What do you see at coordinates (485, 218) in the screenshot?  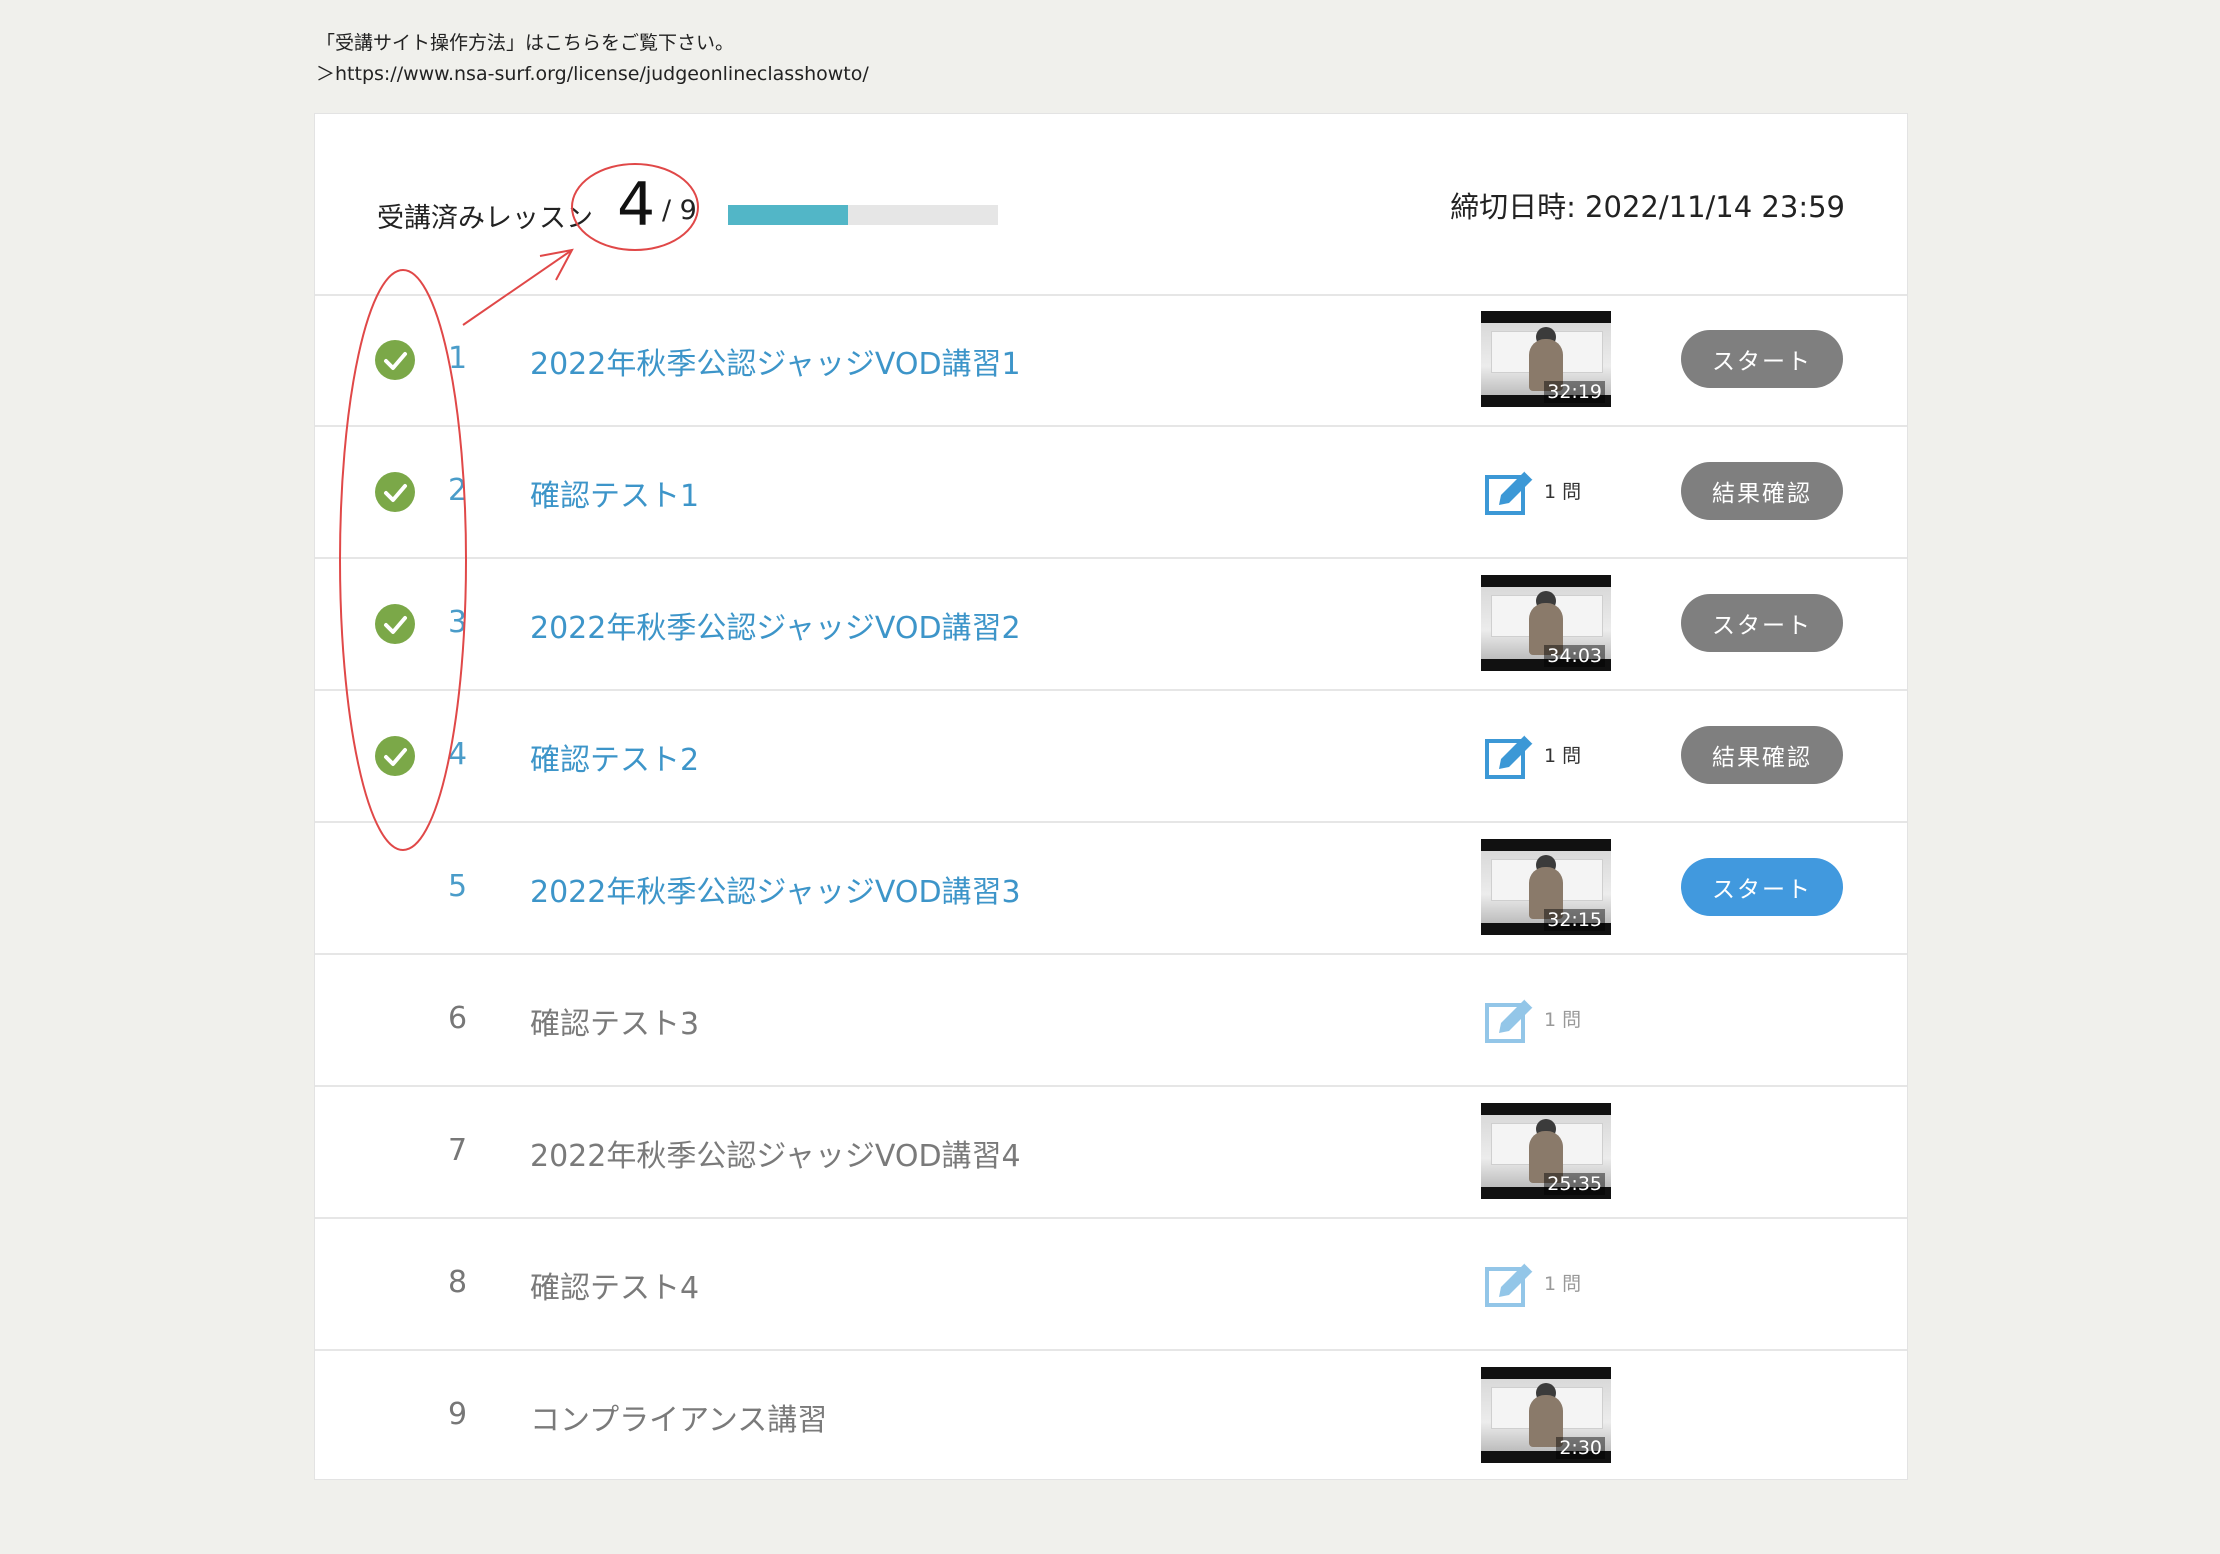 I see `completed-label: 受講済みレッスン` at bounding box center [485, 218].